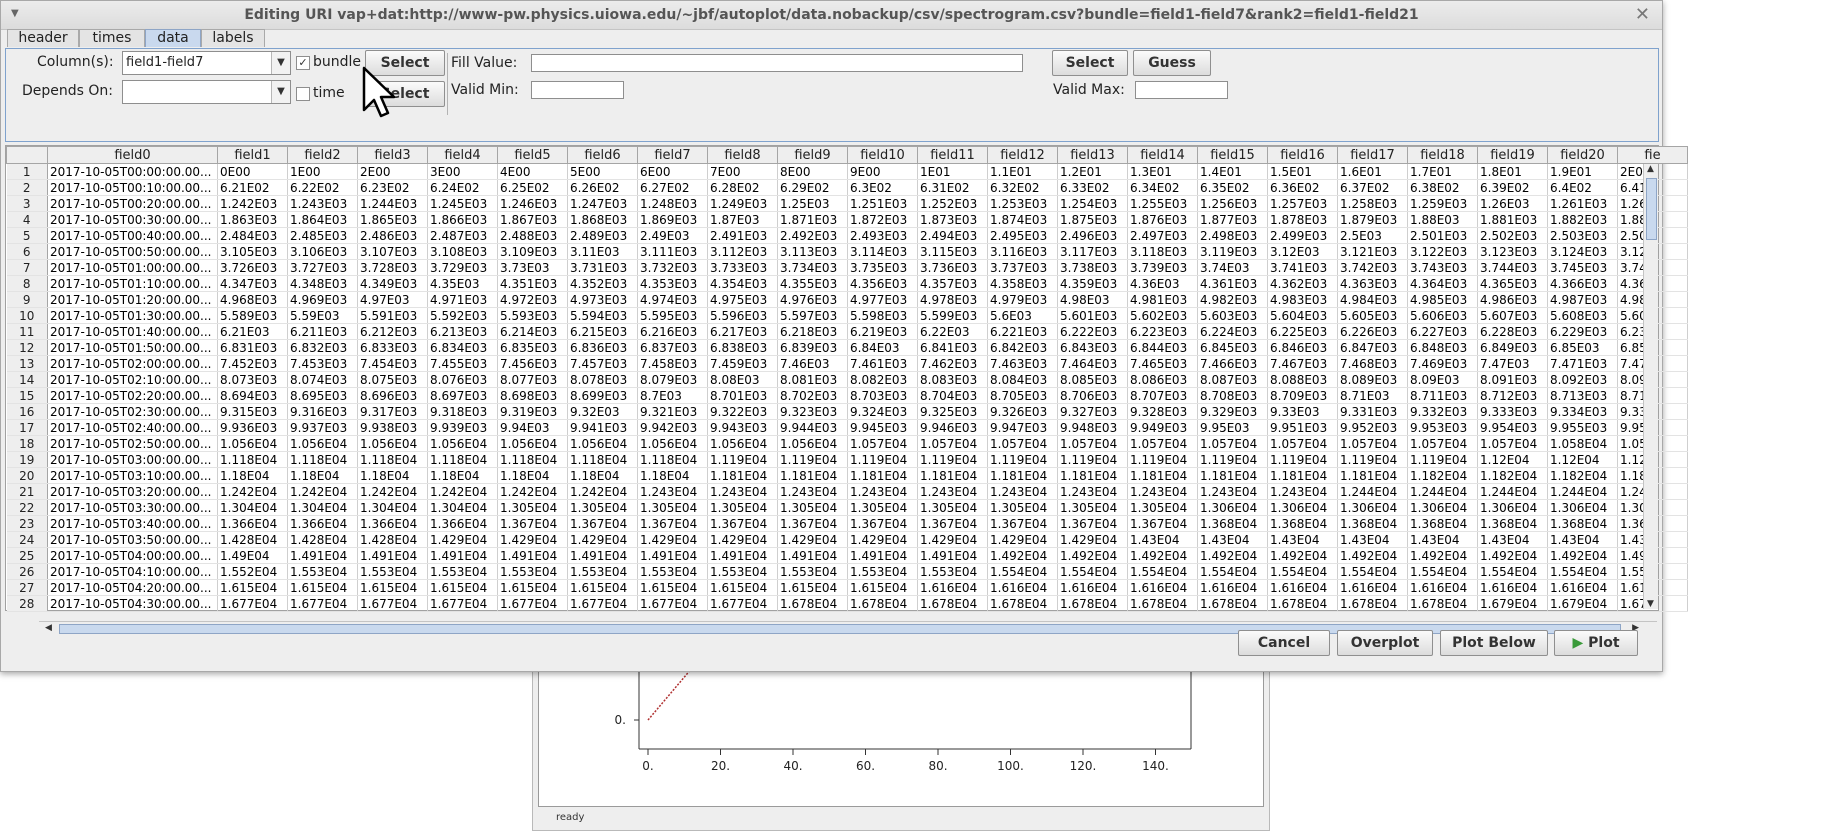 This screenshot has width=1829, height=831. What do you see at coordinates (1372, 347) in the screenshot?
I see `table-cell: 6.847E03` at bounding box center [1372, 347].